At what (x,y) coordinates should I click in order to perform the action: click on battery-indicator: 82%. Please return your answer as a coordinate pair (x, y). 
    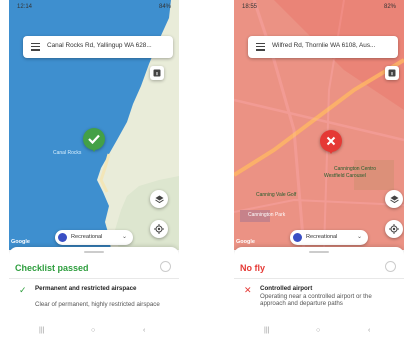
    Looking at the image, I should click on (389, 7).